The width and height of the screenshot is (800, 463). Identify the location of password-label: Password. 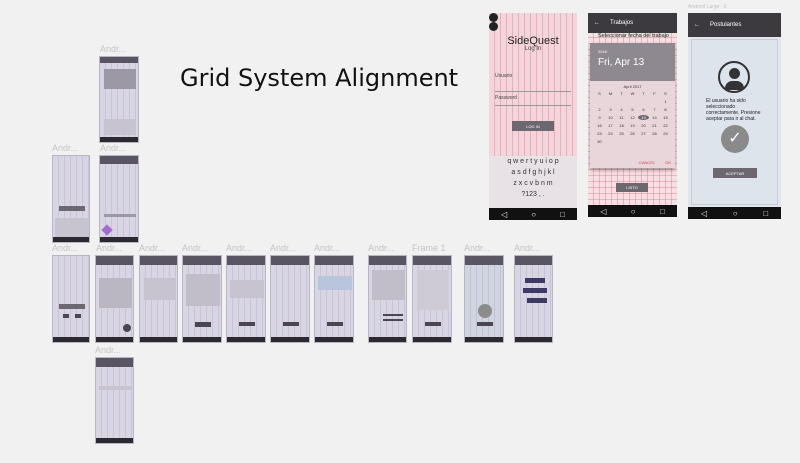
(506, 98).